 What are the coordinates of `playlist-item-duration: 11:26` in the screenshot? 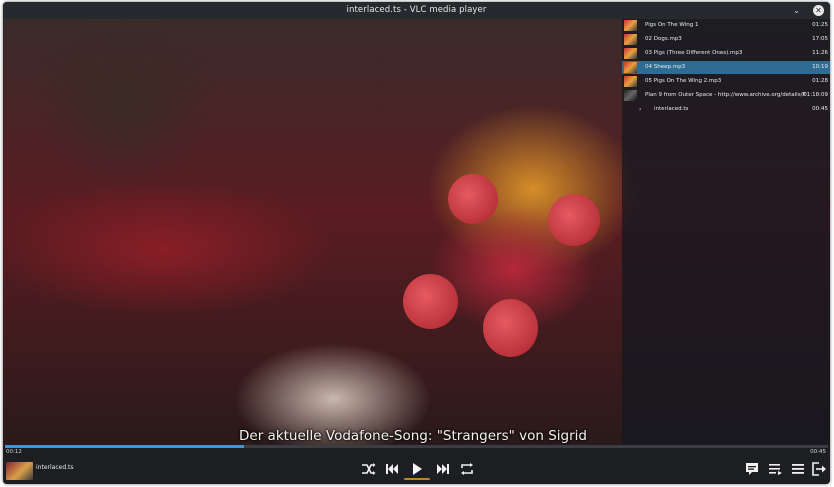 It's located at (820, 53).